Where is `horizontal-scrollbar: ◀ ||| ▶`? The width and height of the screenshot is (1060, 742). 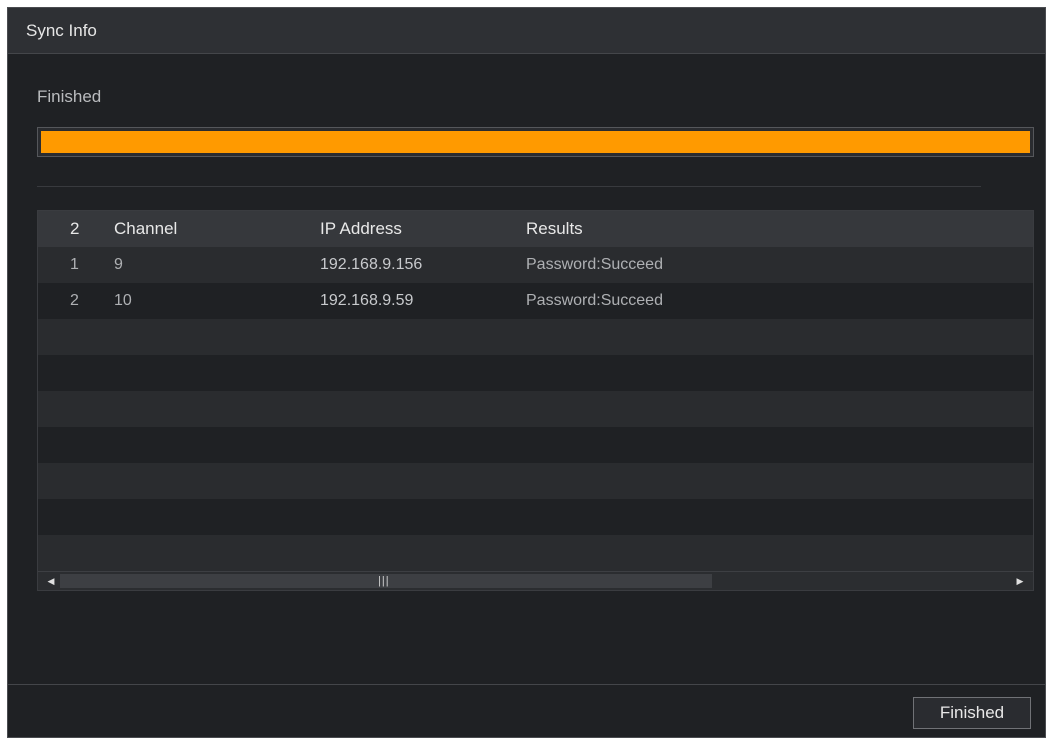
horizontal-scrollbar: ◀ ||| ▶ is located at coordinates (535, 580).